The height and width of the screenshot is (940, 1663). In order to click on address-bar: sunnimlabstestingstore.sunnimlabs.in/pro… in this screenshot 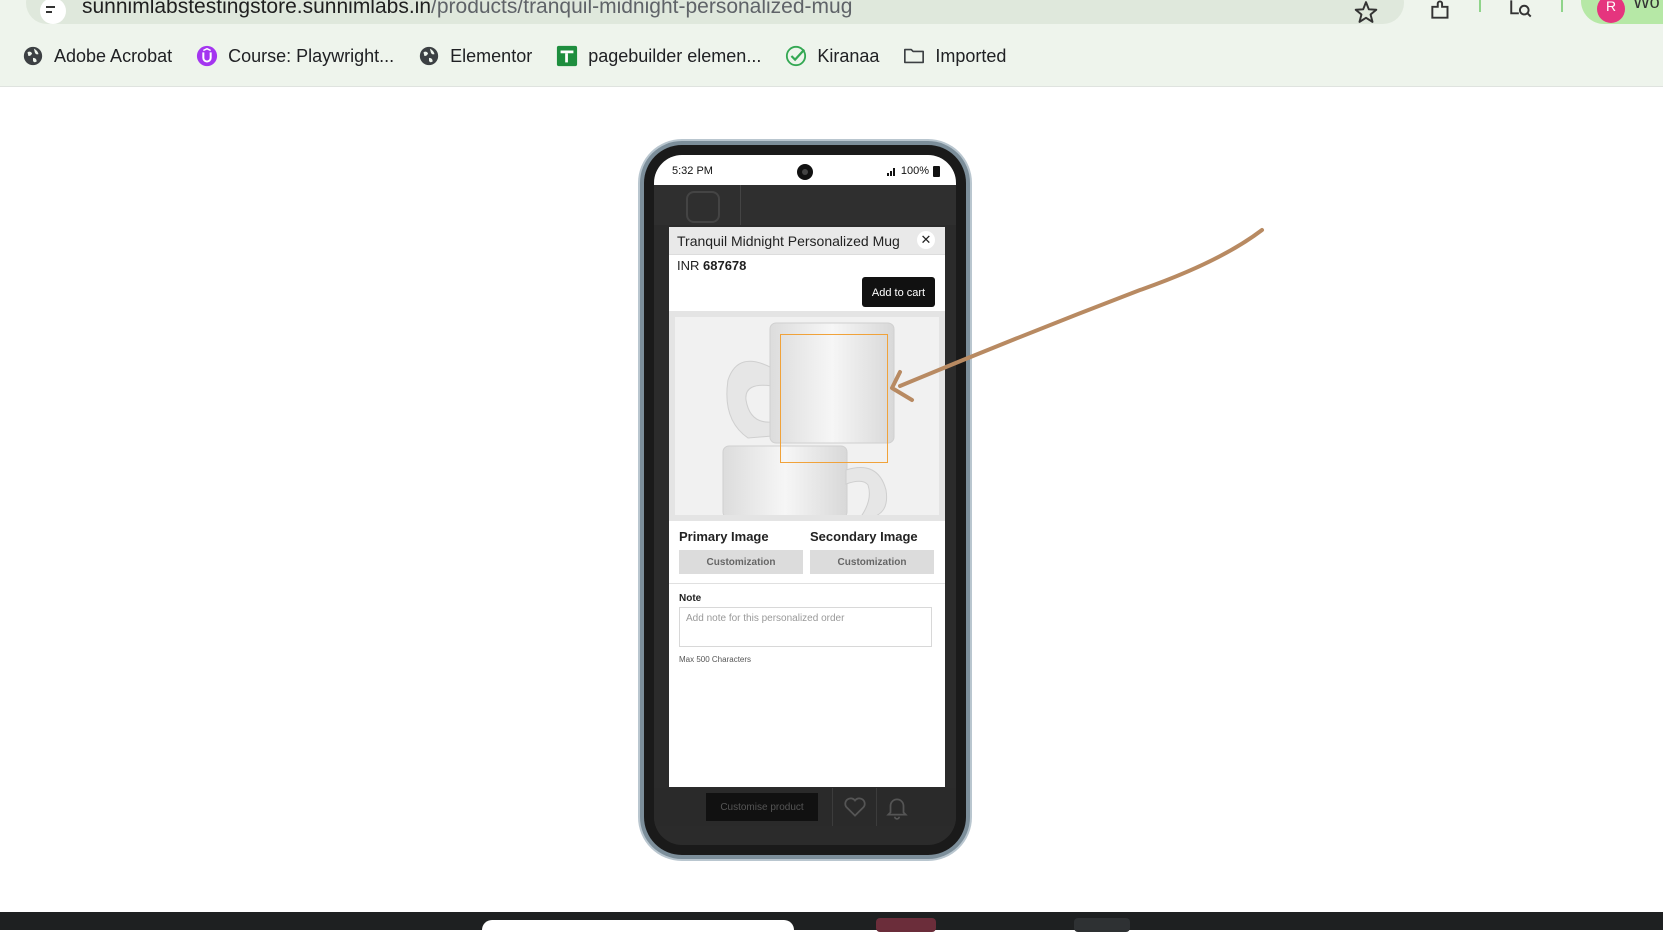, I will do `click(715, 12)`.